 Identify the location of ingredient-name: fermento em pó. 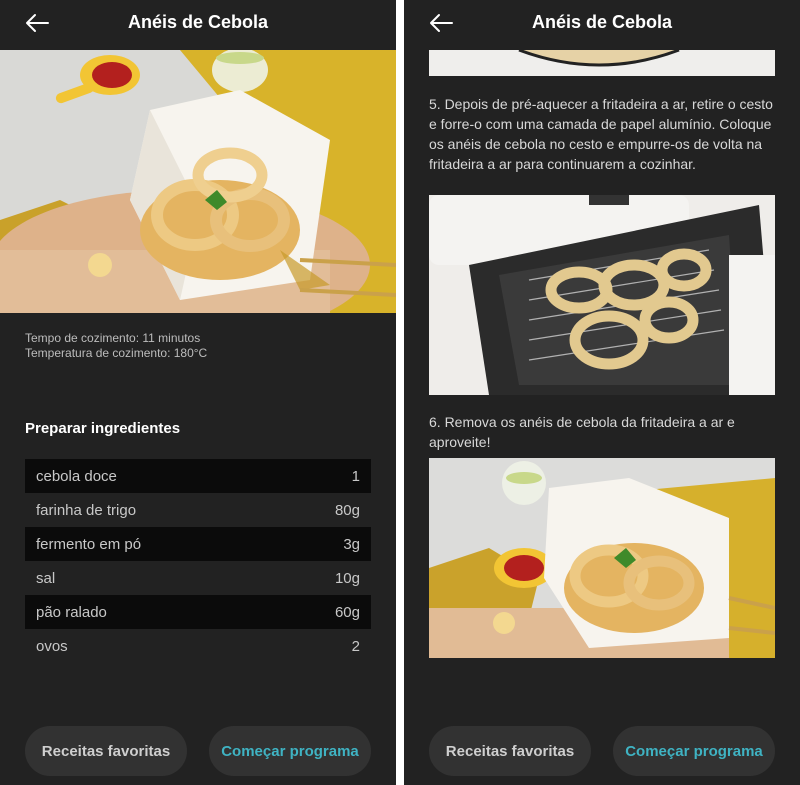
(89, 544).